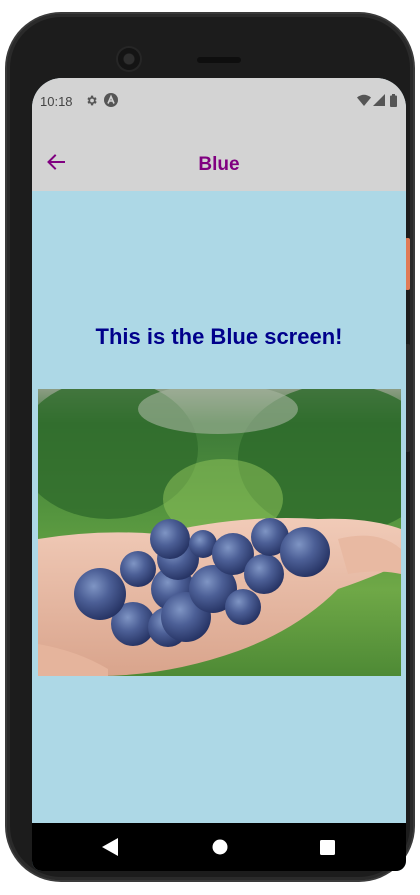  I want to click on front-camera, so click(129, 59).